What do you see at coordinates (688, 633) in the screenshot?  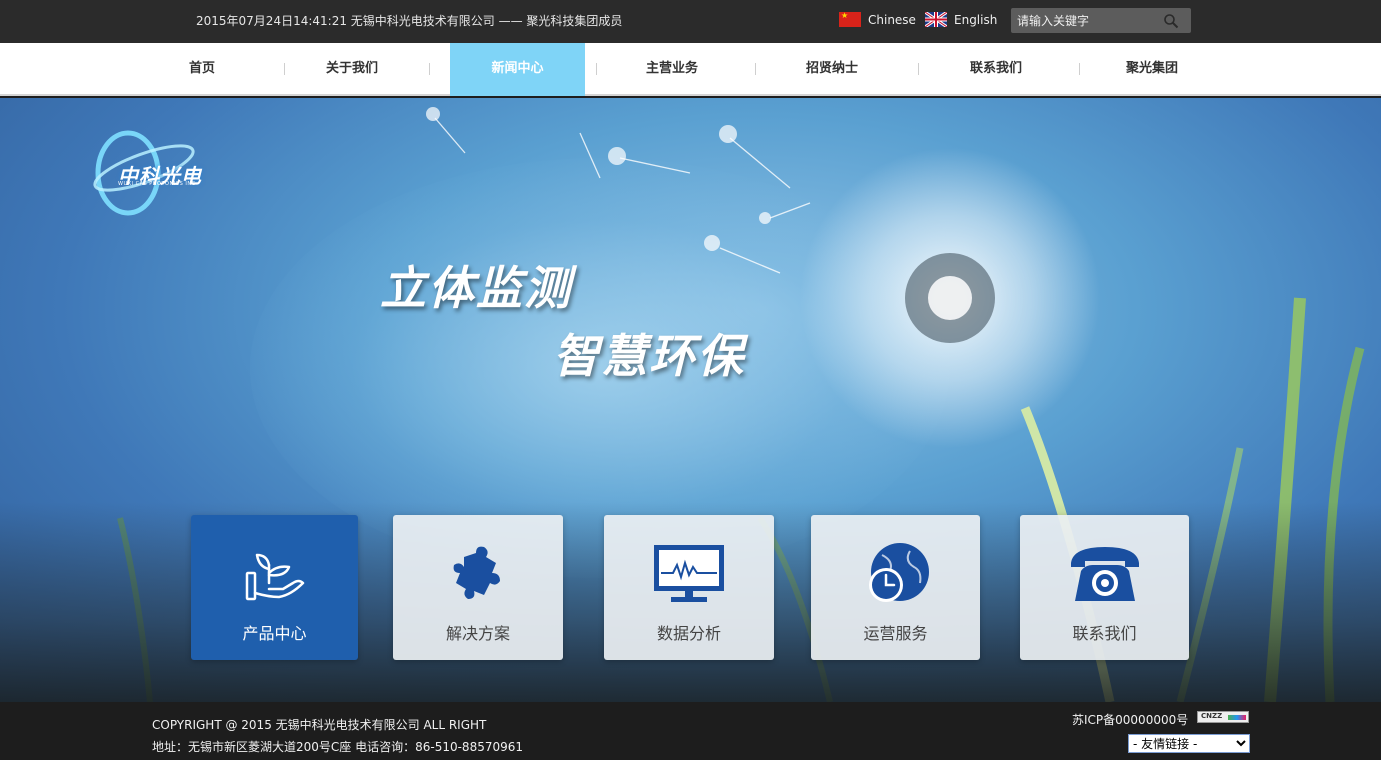 I see `tile-data-analysis-label: 数据分析` at bounding box center [688, 633].